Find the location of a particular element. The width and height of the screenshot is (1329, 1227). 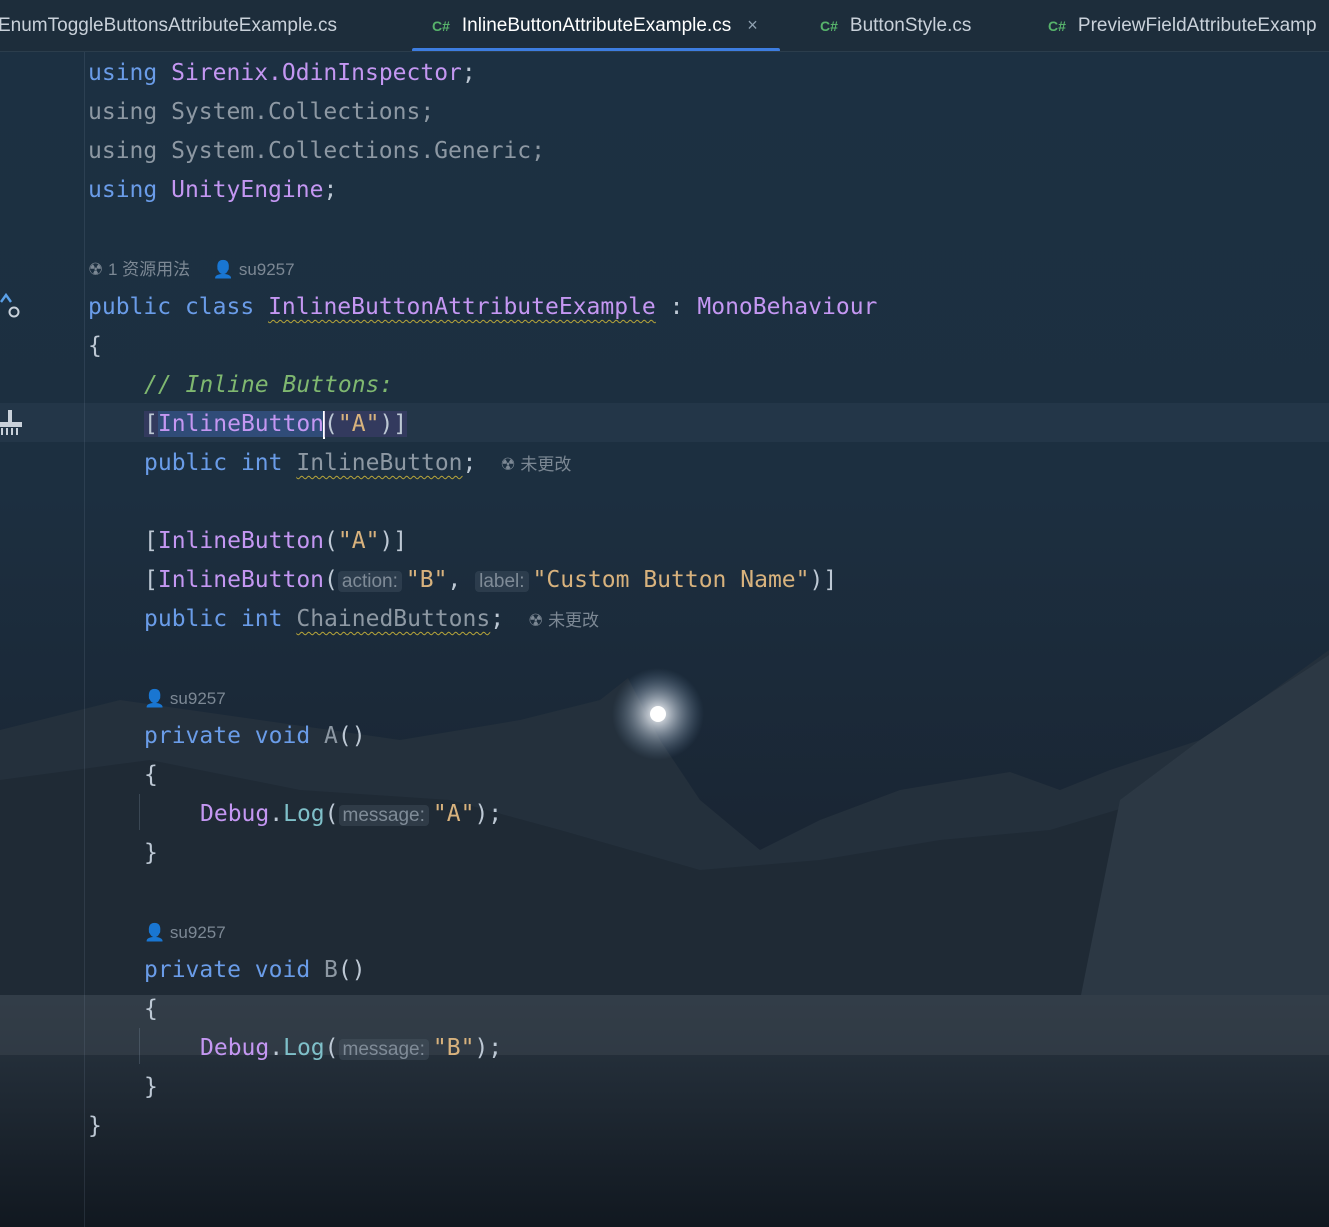

code-line-attribute-a: [InlineButton("A")] is located at coordinates (276, 424).